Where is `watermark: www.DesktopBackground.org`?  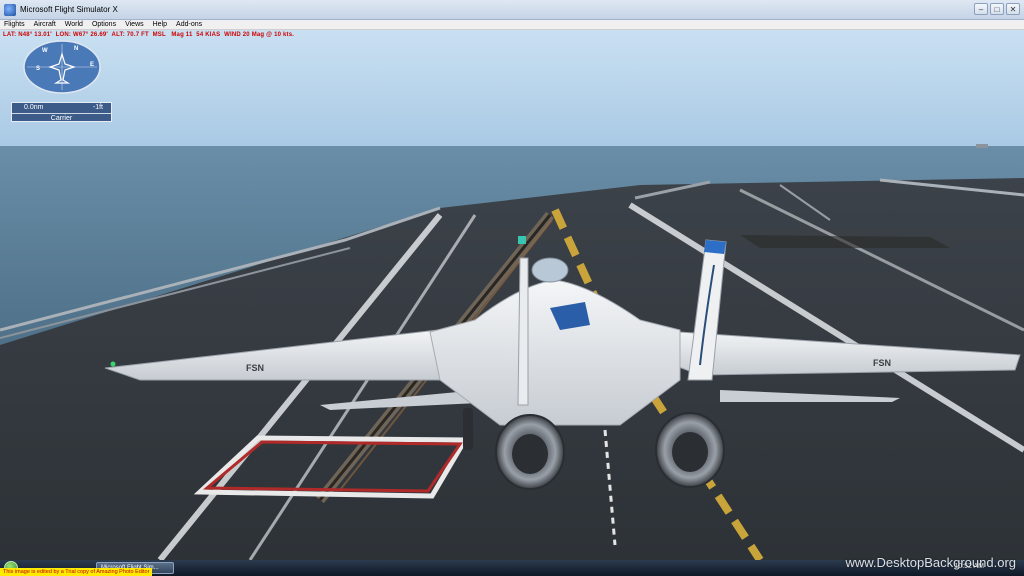 watermark: www.DesktopBackground.org is located at coordinates (930, 562).